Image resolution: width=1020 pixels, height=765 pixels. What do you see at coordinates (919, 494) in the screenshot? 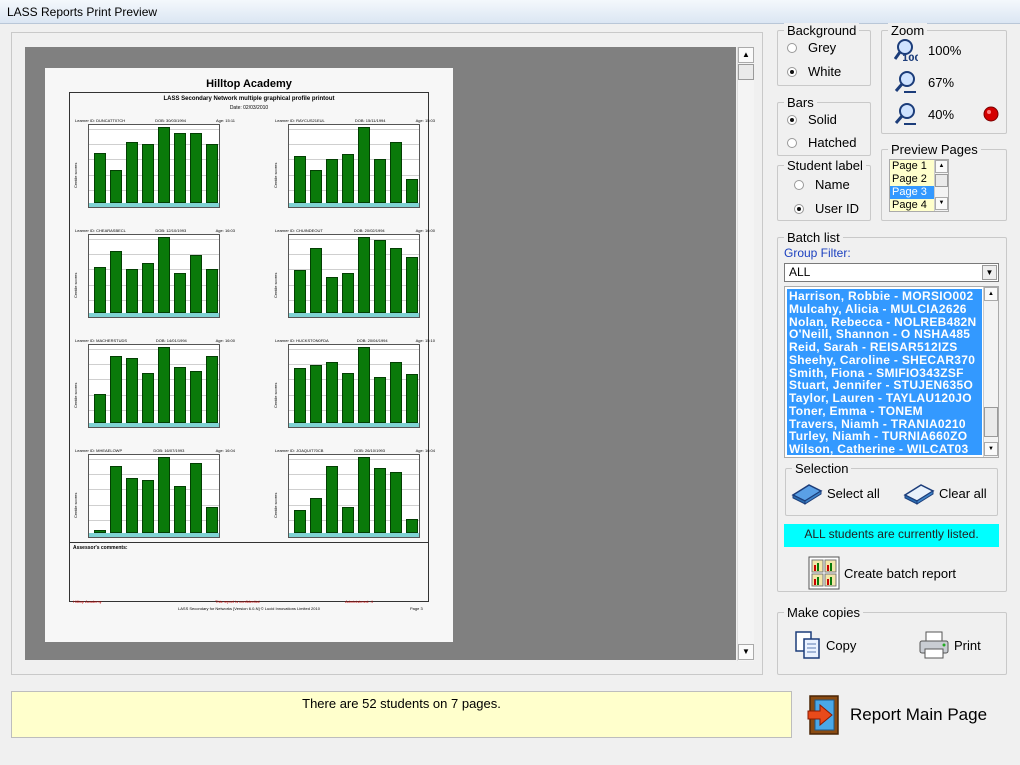
I see `clear-all-icon` at bounding box center [919, 494].